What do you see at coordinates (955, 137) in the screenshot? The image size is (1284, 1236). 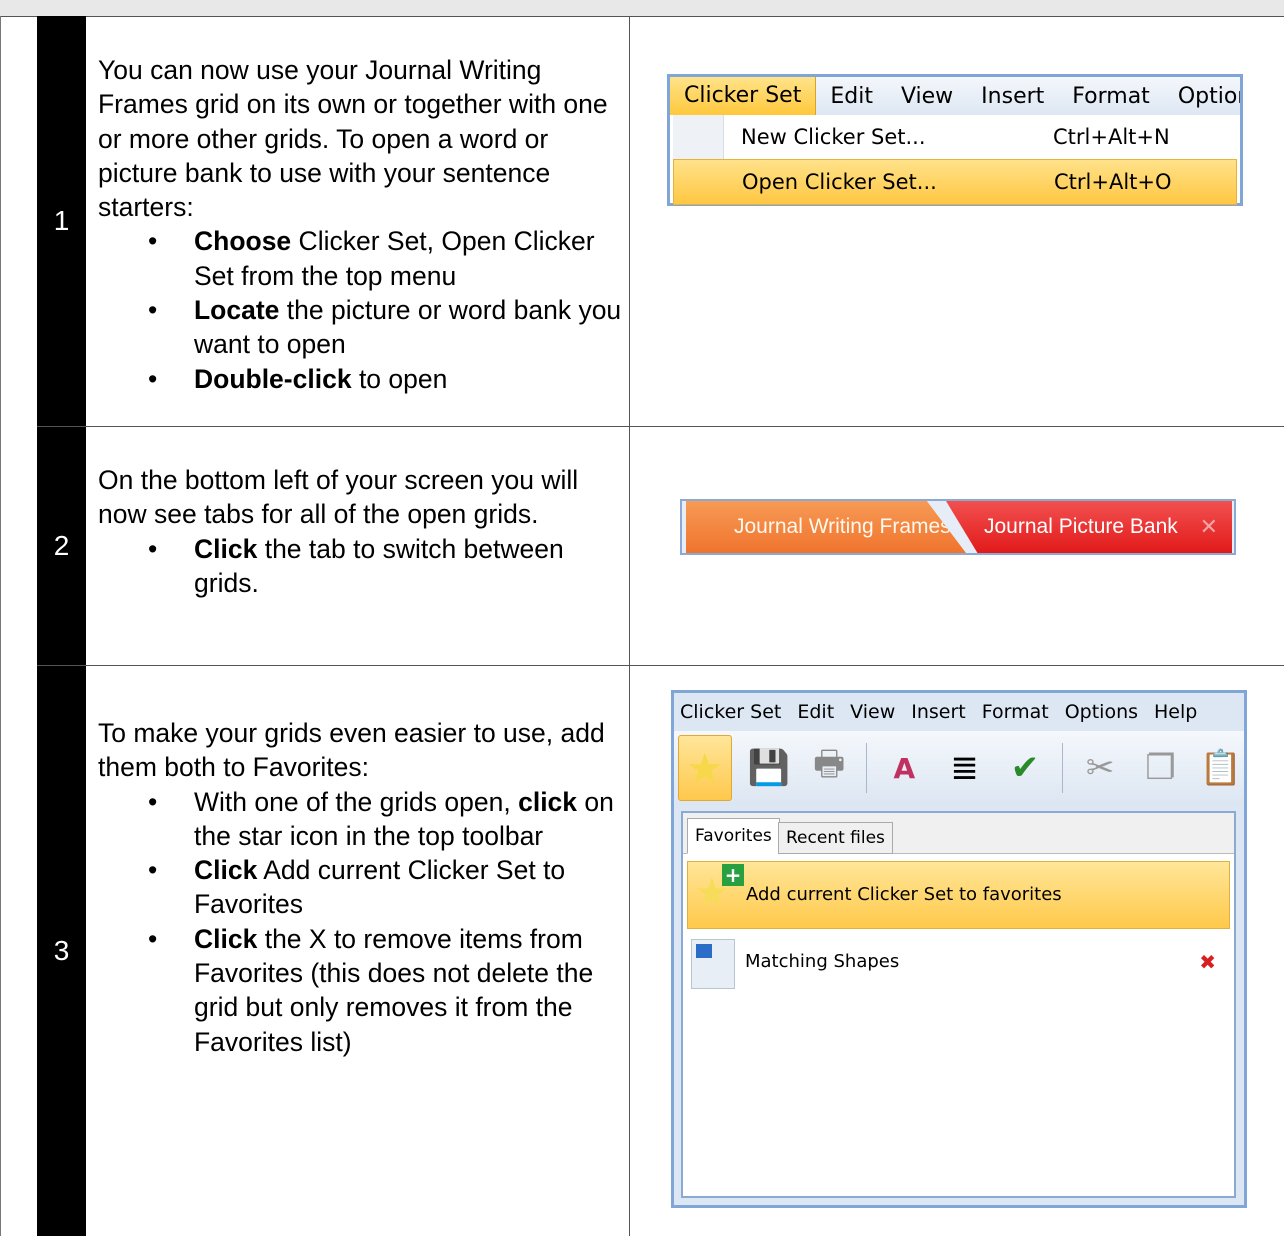 I see `menu-item-new-clicker-set: New Clicker Set... Ctrl+Alt+N` at bounding box center [955, 137].